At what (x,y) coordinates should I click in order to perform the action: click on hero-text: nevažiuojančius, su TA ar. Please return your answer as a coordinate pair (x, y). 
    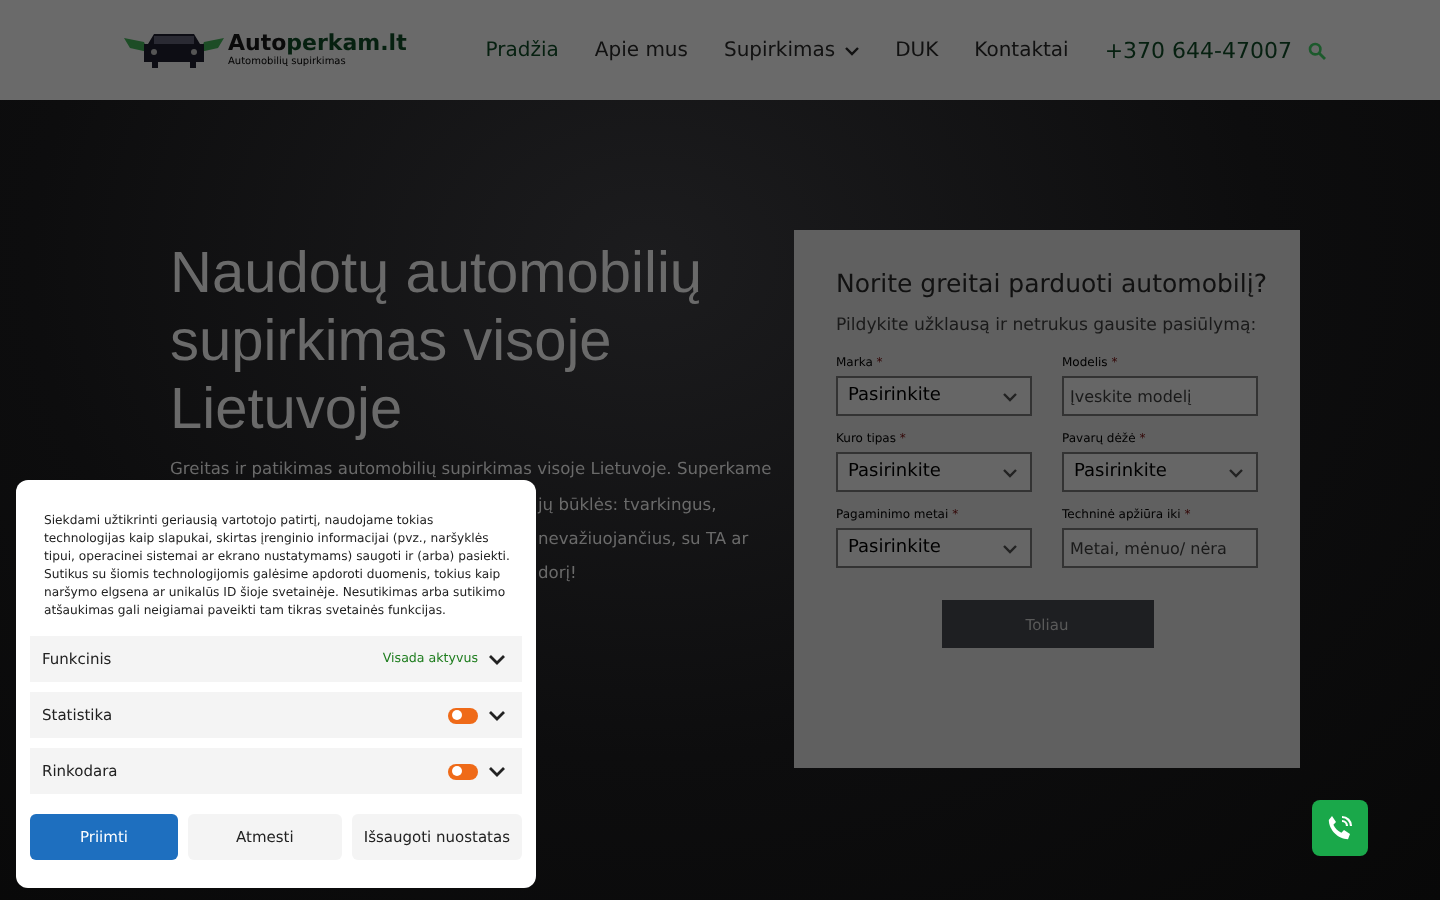
    Looking at the image, I should click on (643, 539).